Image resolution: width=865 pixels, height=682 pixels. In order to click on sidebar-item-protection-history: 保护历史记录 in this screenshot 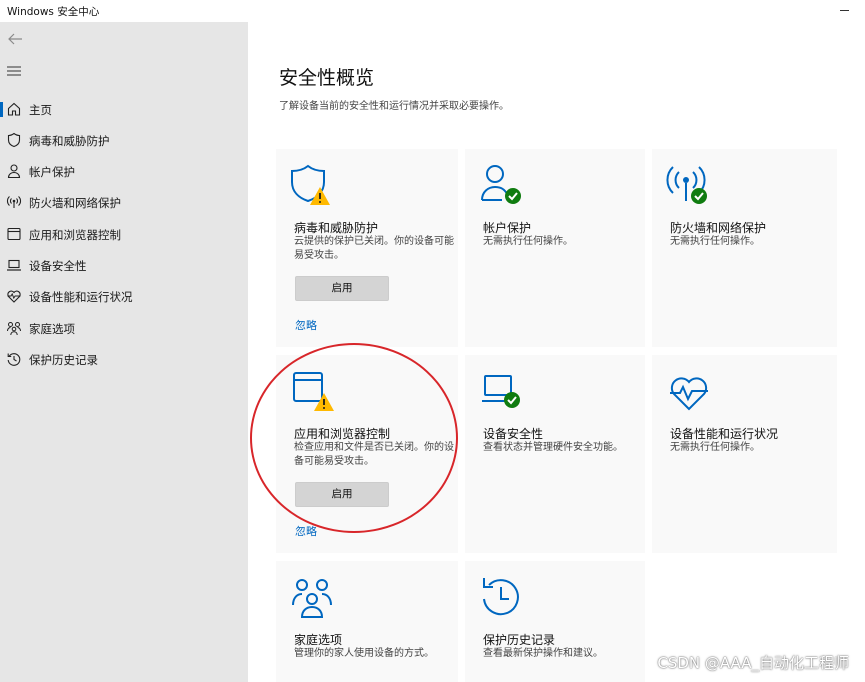, I will do `click(124, 359)`.